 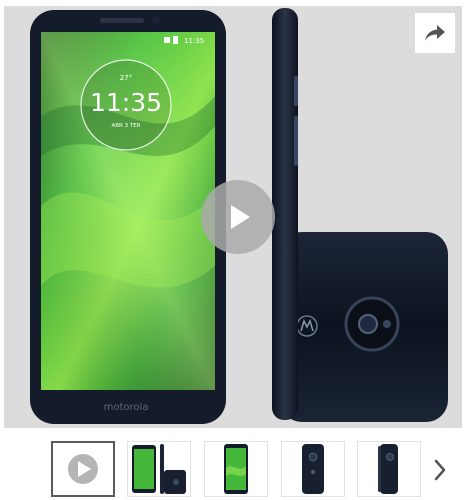 I want to click on wifi-icon, so click(x=167, y=40).